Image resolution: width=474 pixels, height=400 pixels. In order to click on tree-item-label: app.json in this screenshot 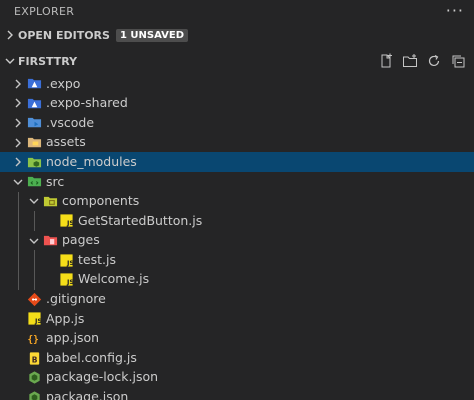, I will do `click(73, 338)`.